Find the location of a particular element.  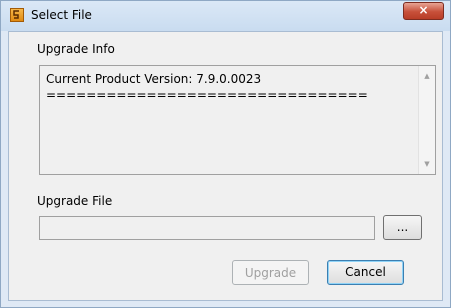

window-title: Select File is located at coordinates (61, 15).